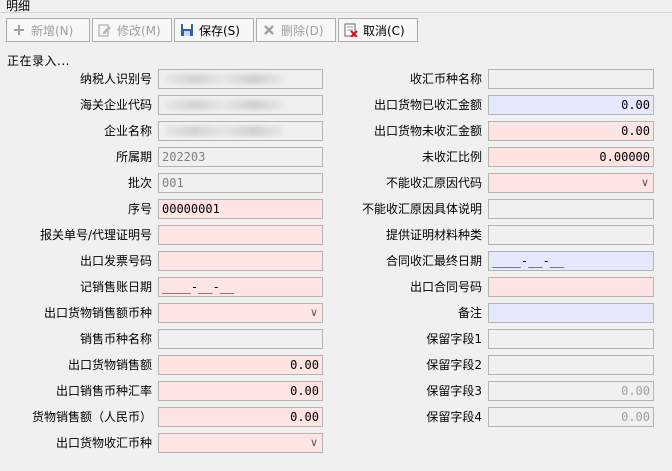  I want to click on right-field-label: 出口货物未收汇金额, so click(427, 131).